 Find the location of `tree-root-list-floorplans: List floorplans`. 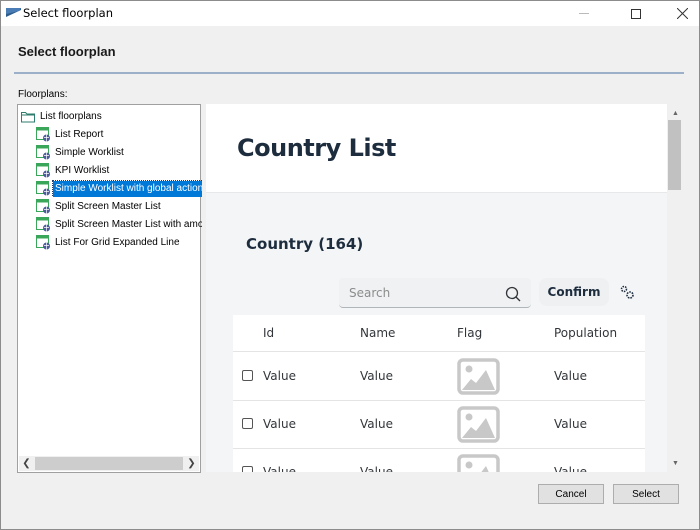

tree-root-list-floorplans: List floorplans is located at coordinates (62, 117).